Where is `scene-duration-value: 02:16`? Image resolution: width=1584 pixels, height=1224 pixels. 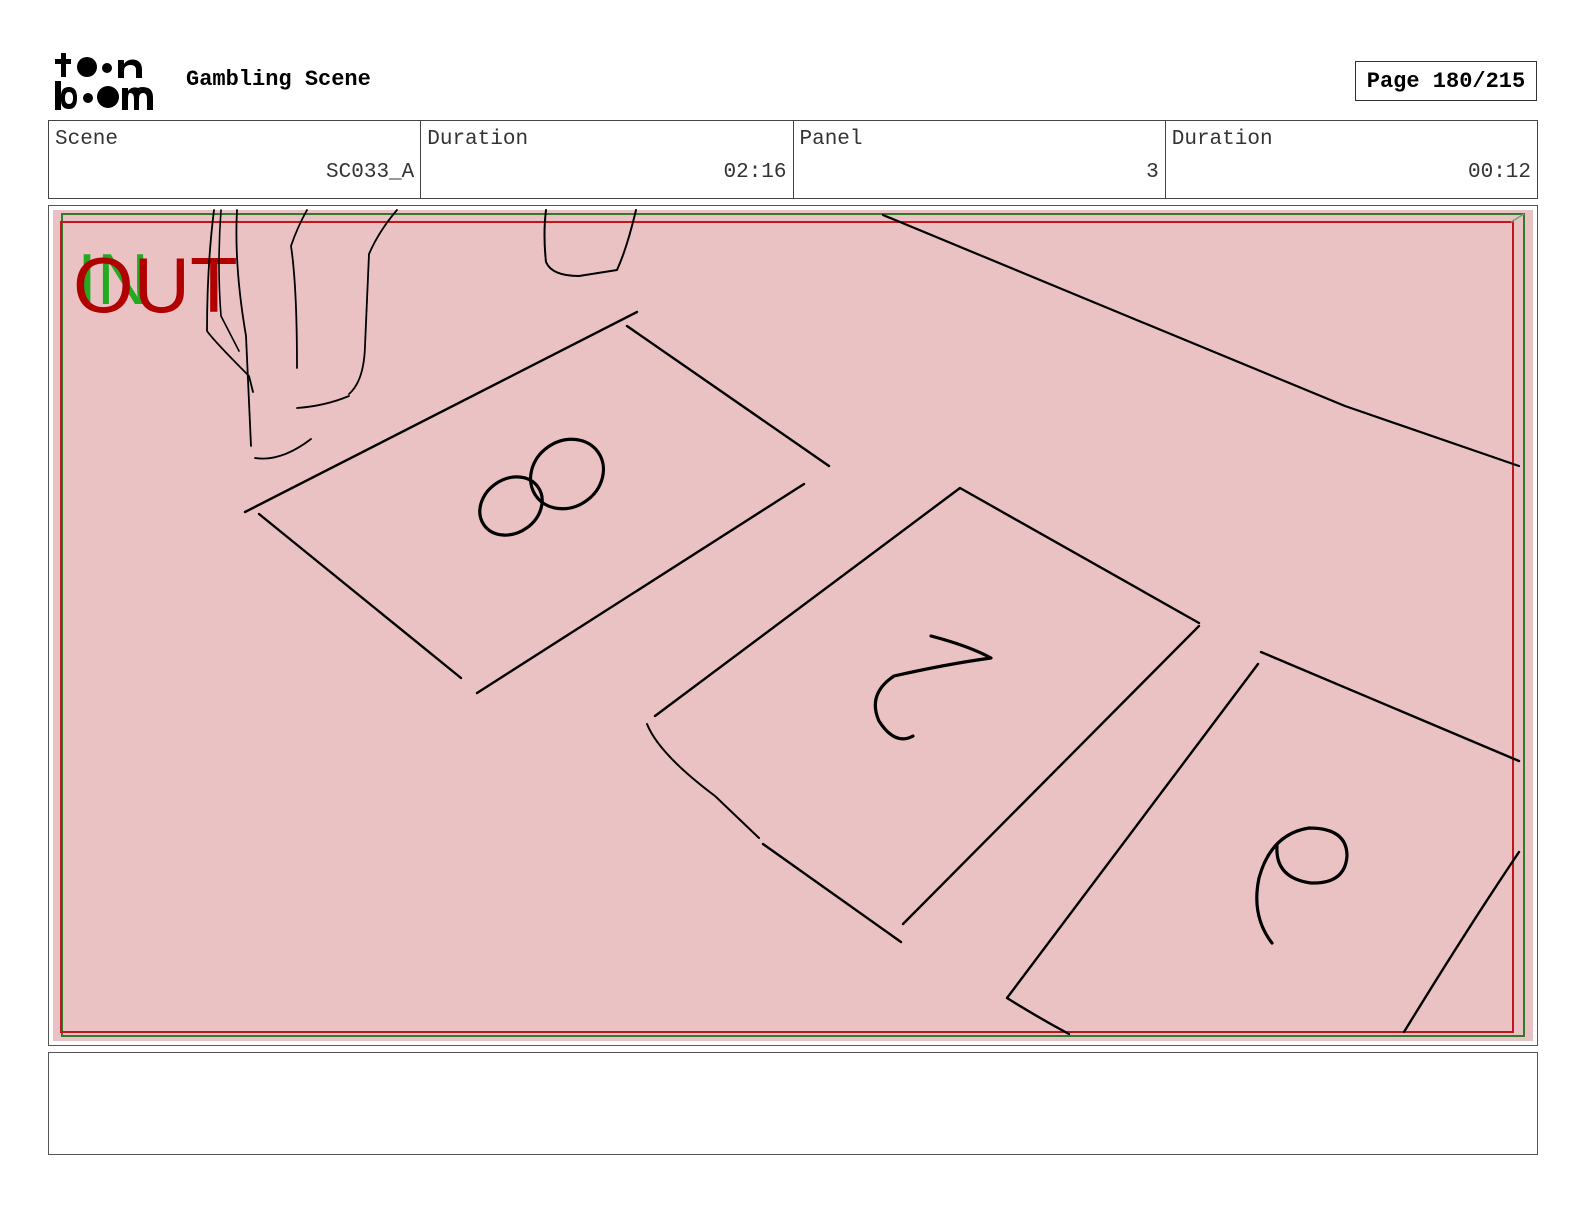
scene-duration-value: 02:16 is located at coordinates (755, 172).